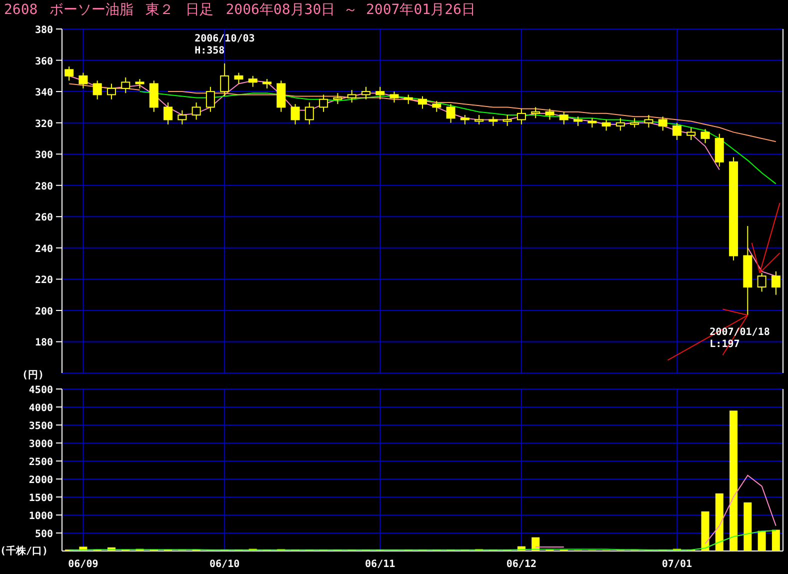 This screenshot has height=574, width=788. What do you see at coordinates (43, 249) in the screenshot?
I see `axis-label: 240` at bounding box center [43, 249].